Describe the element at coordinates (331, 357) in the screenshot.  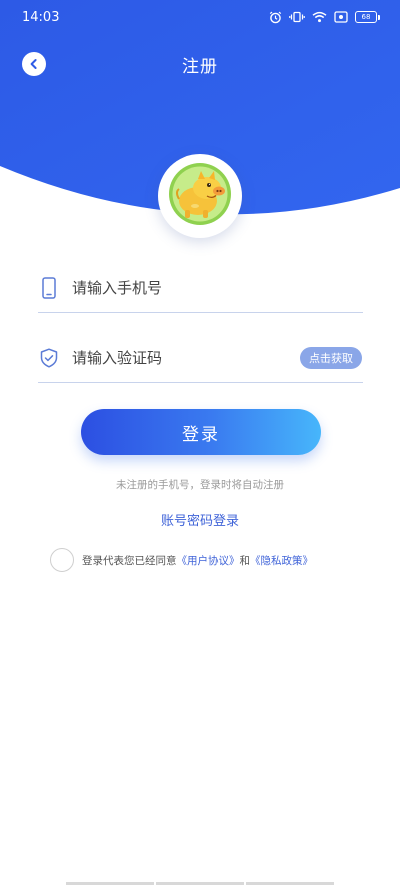
I see `get-code-button: 点击获取` at that location.